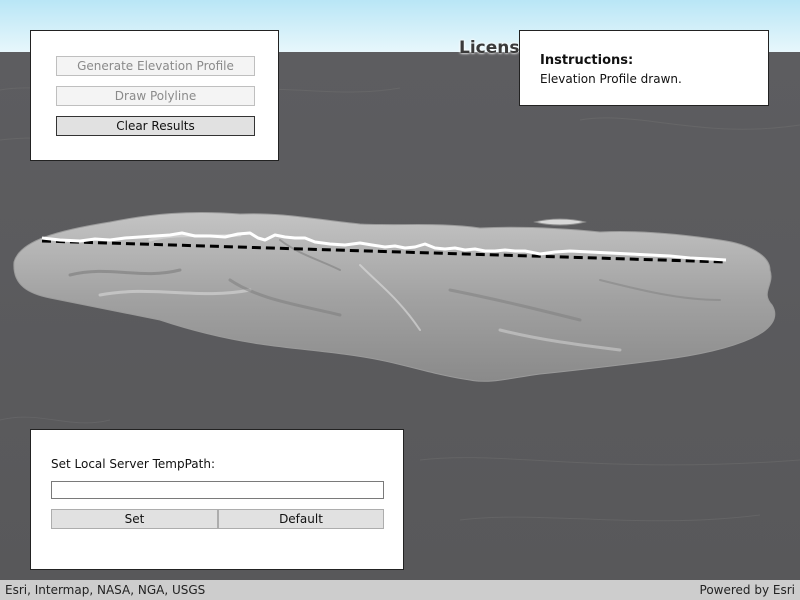 This screenshot has height=600, width=800. I want to click on instructions-panel: Instructions: Elevation Profile drawn., so click(644, 68).